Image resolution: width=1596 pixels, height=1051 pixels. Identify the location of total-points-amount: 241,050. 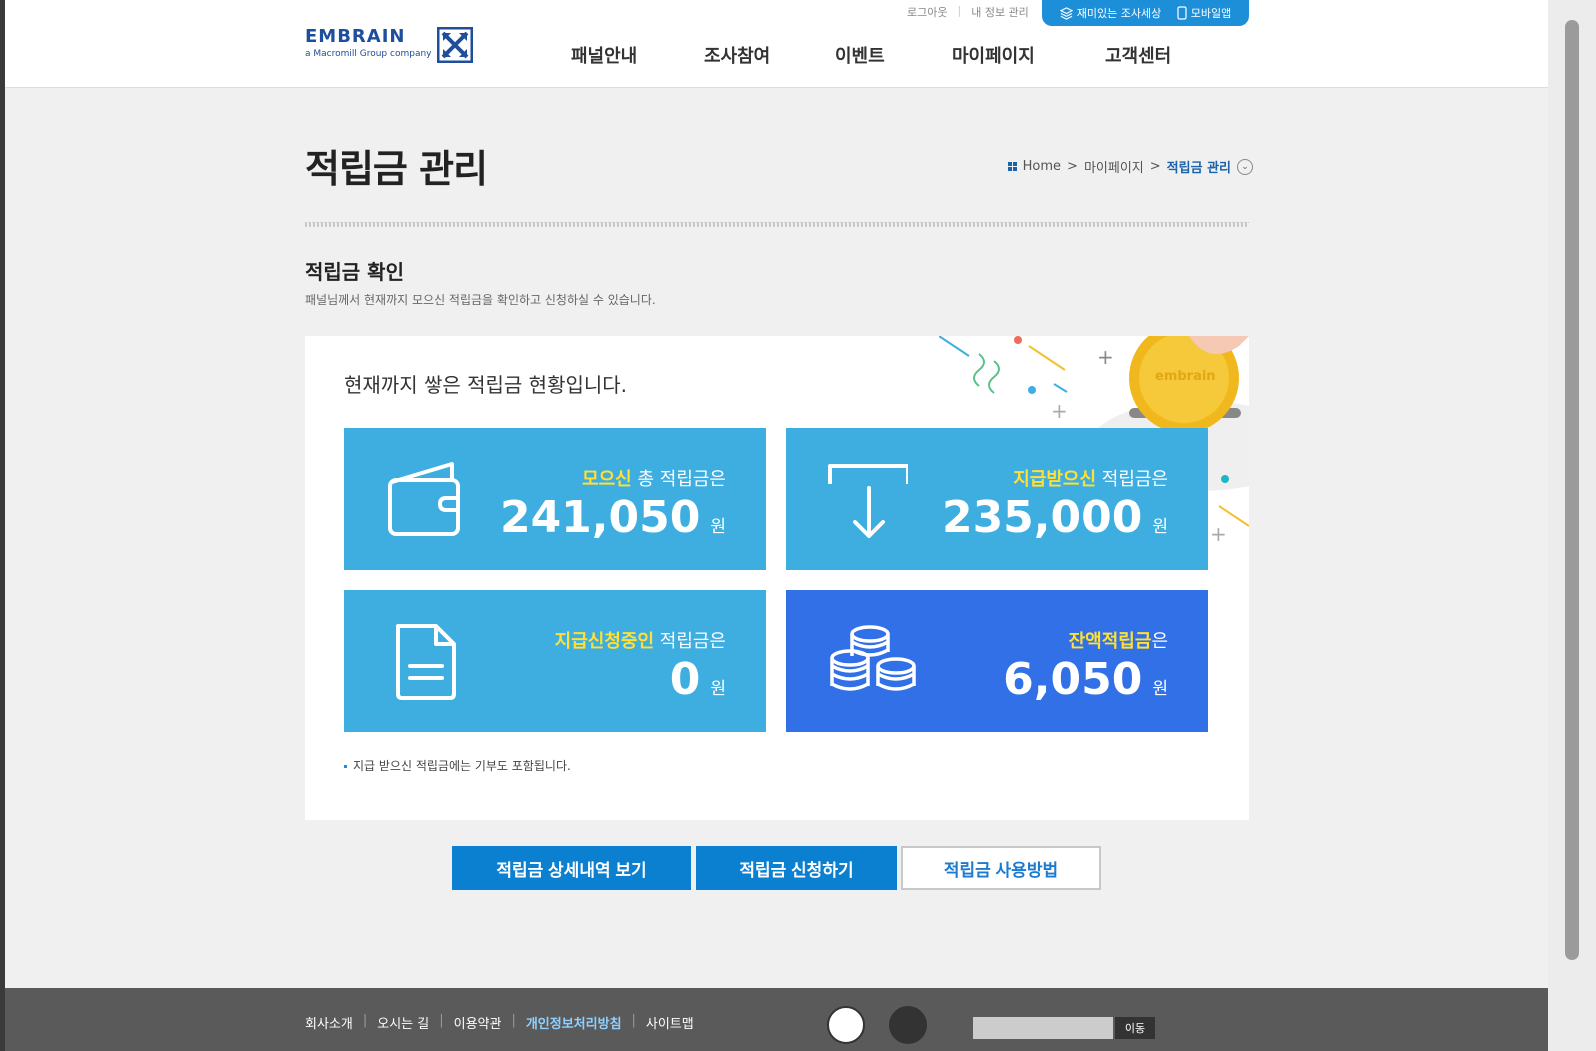
(600, 517).